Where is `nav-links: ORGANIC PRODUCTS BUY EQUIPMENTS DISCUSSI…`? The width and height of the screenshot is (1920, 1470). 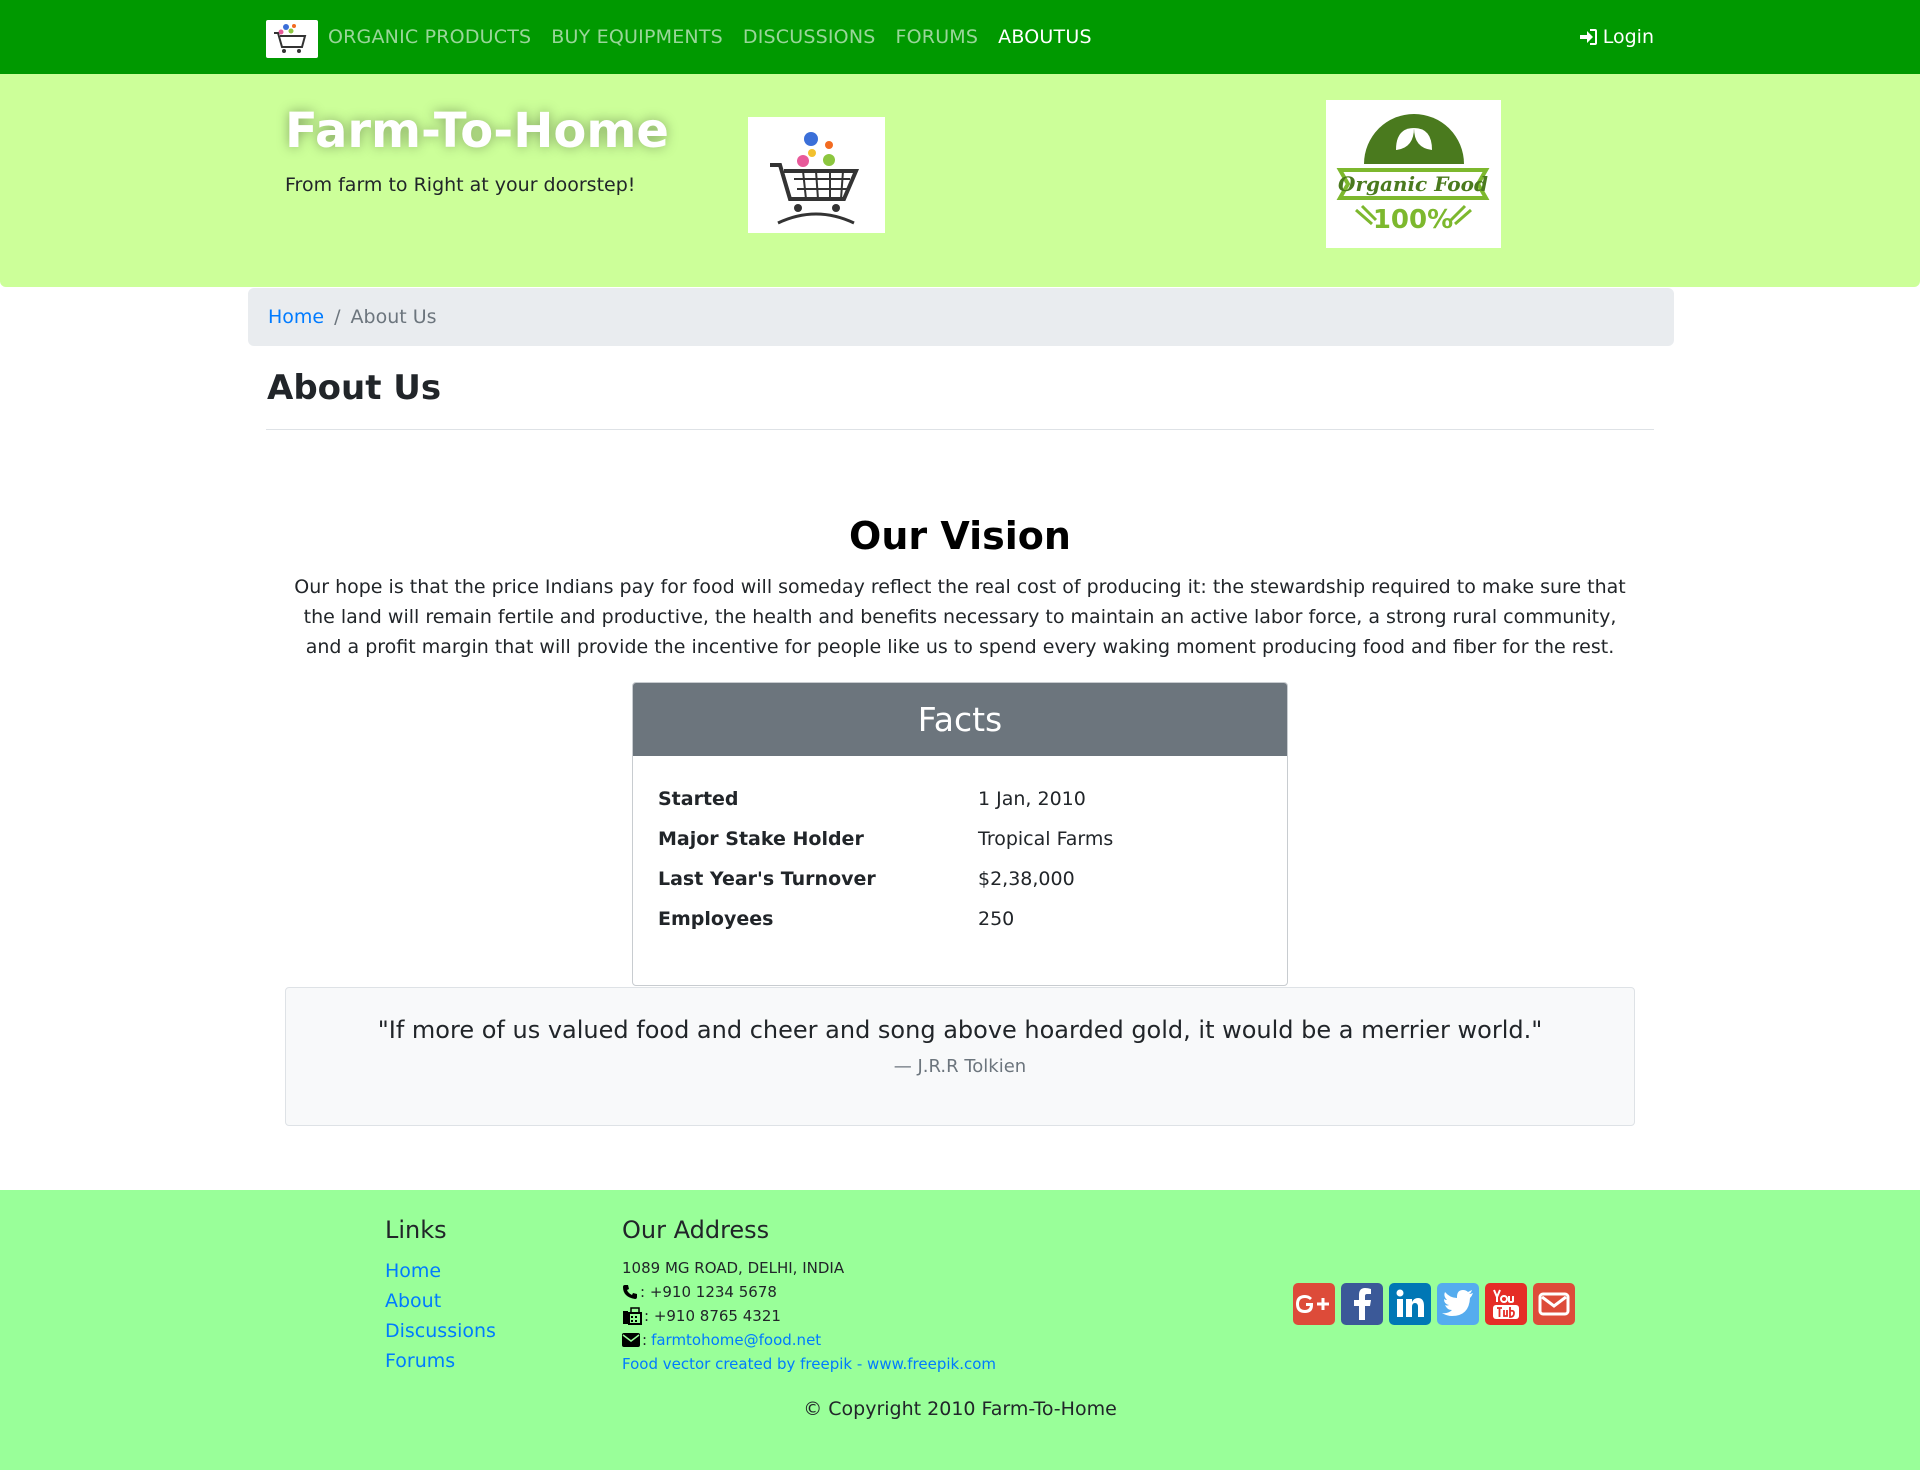 nav-links: ORGANIC PRODUCTS BUY EQUIPMENTS DISCUSSI… is located at coordinates (720, 37).